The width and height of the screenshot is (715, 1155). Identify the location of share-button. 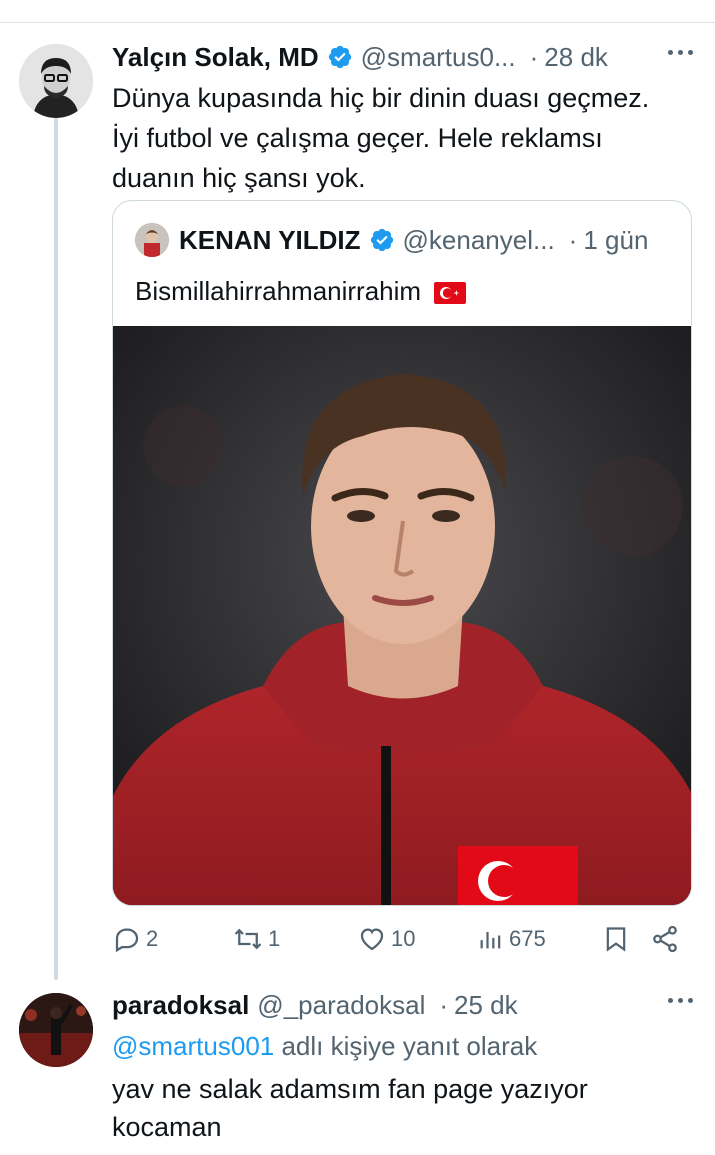
(665, 939).